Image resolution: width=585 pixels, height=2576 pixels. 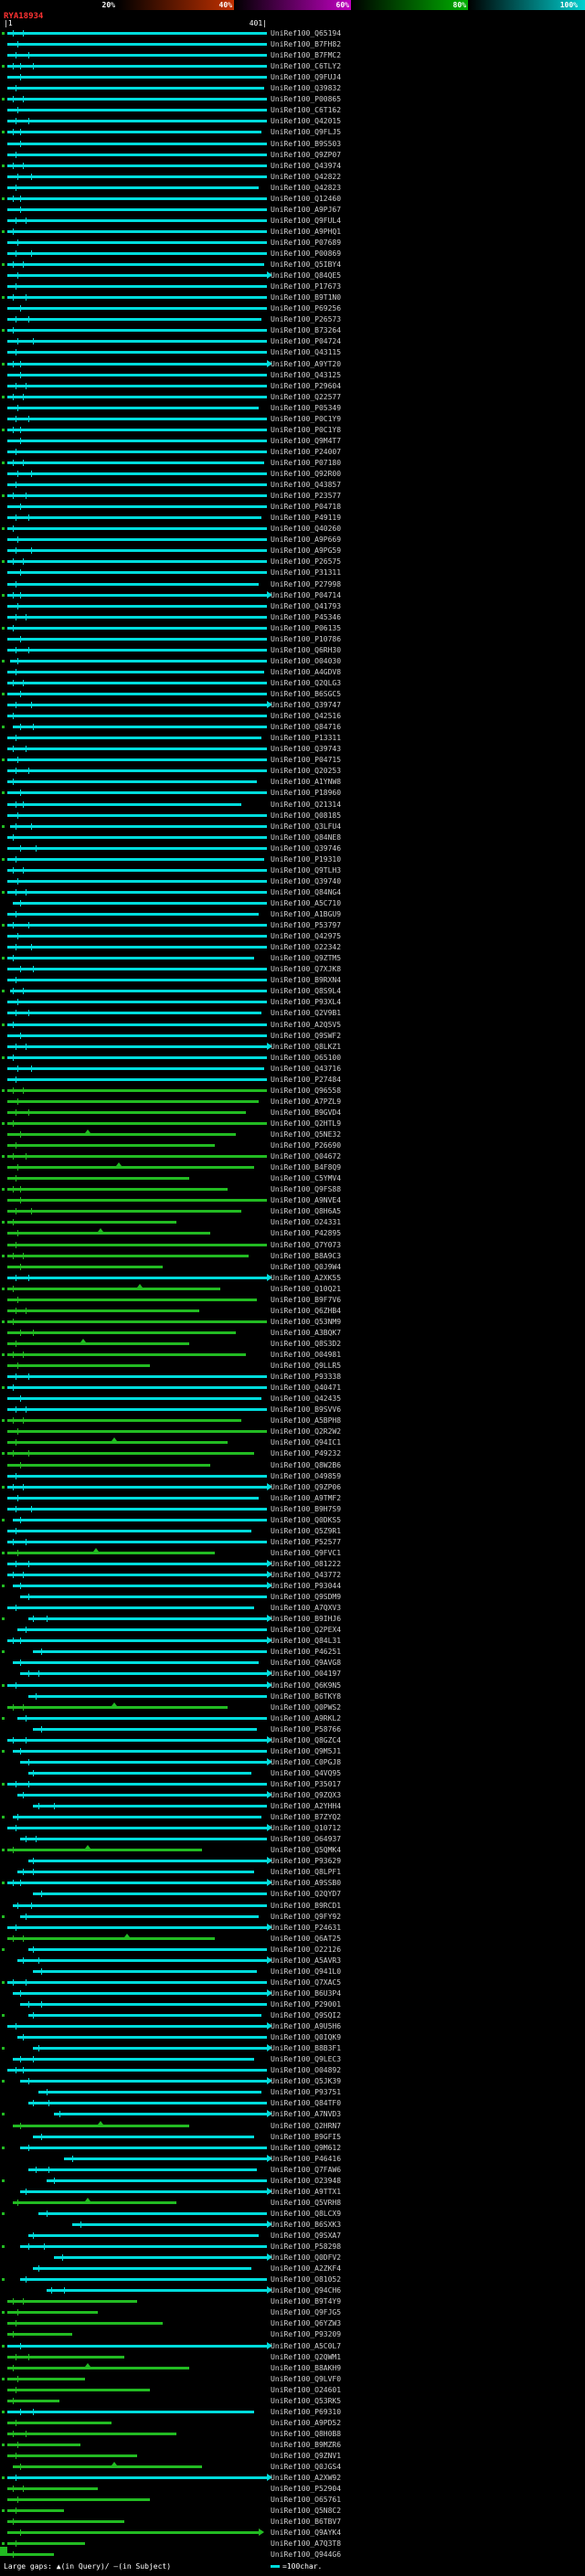 I want to click on hit-label: UniRef100_A9PHQ1, so click(x=306, y=232).